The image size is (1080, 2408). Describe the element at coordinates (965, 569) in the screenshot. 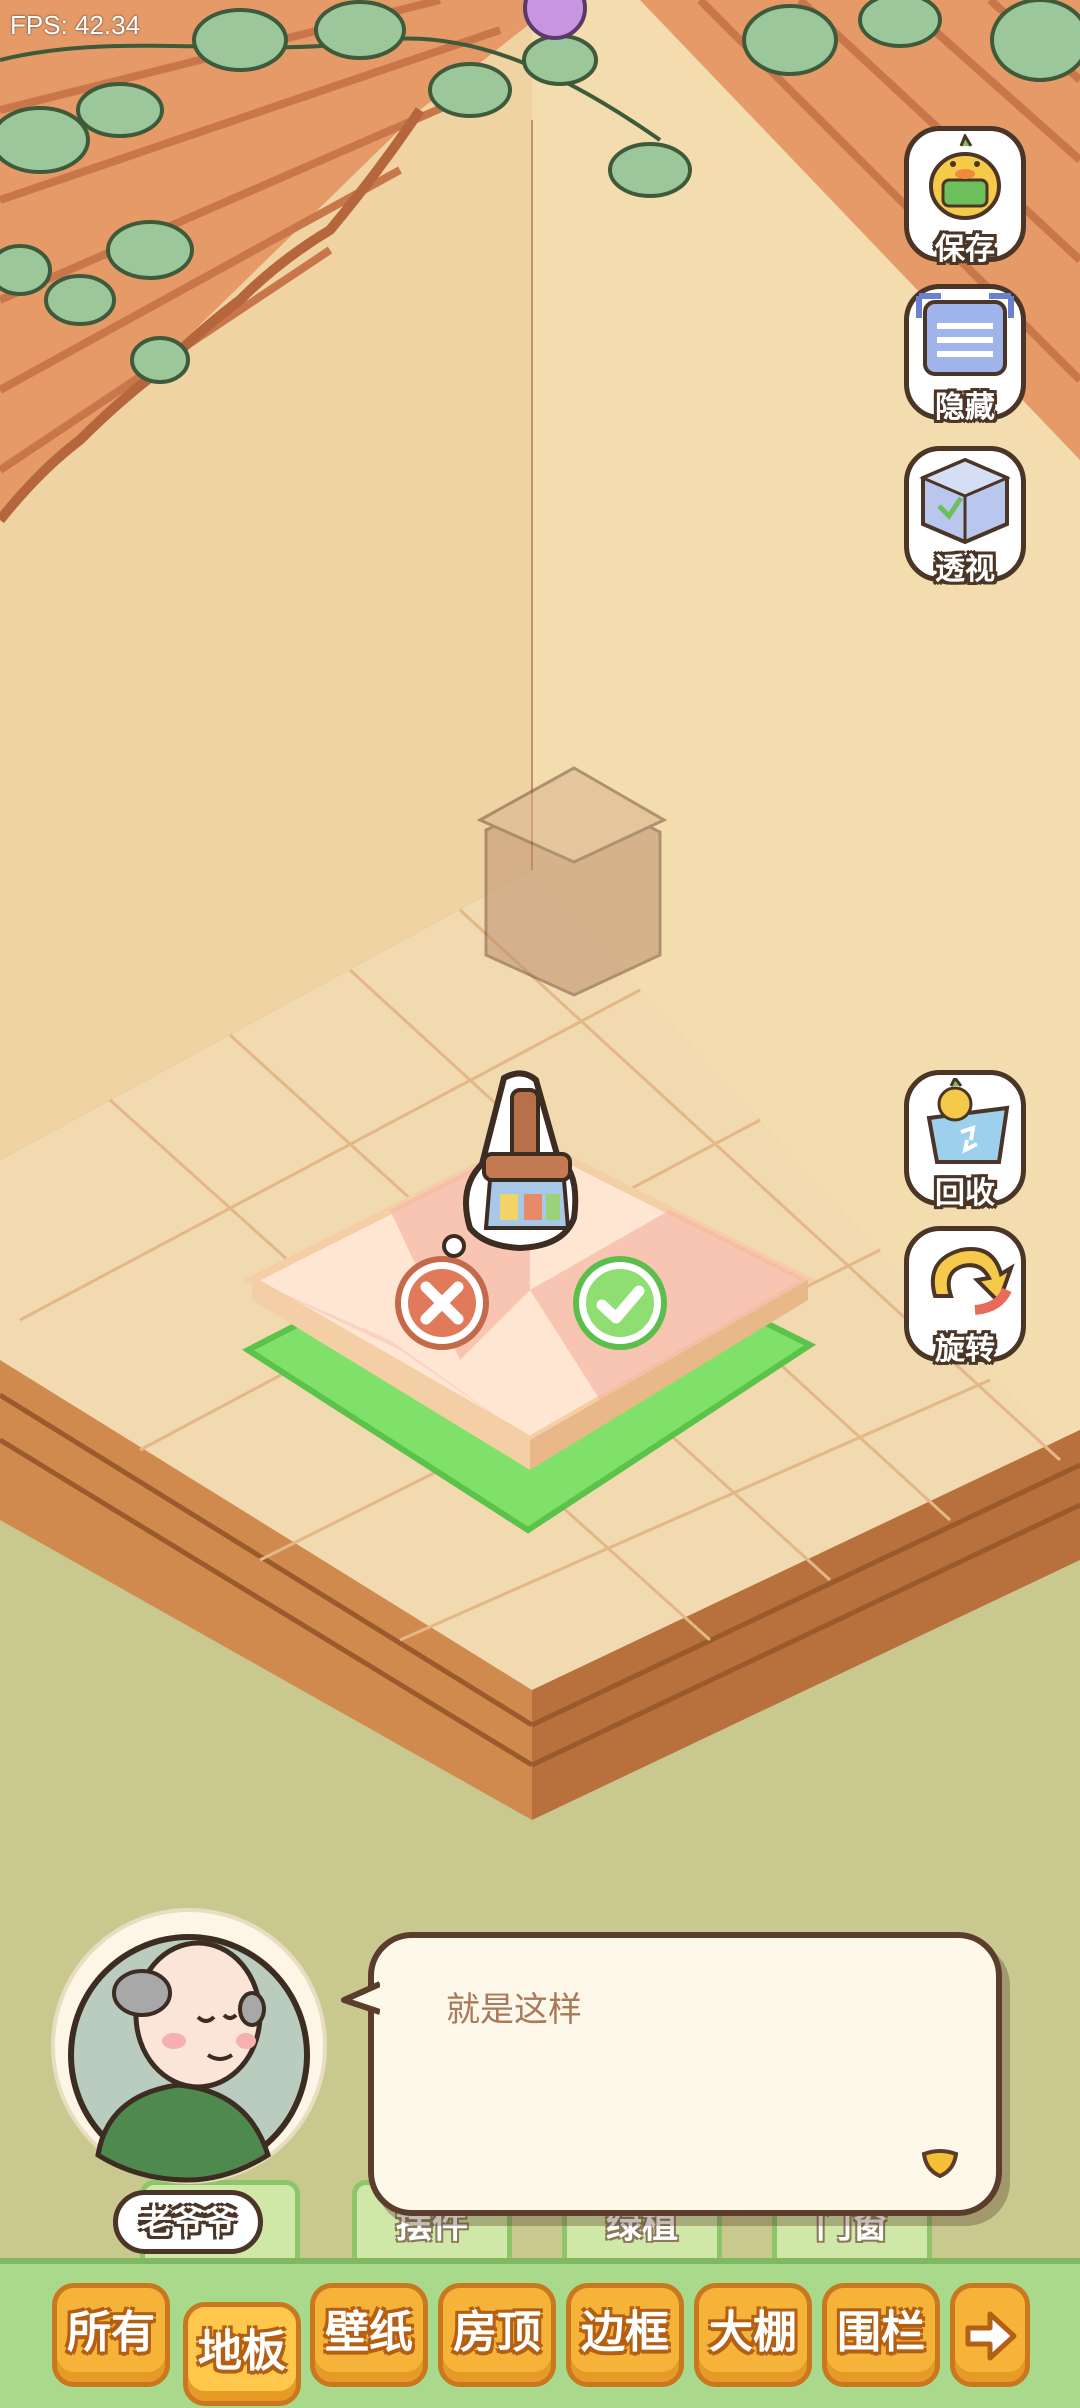

I see `perspective-label: 透视` at that location.